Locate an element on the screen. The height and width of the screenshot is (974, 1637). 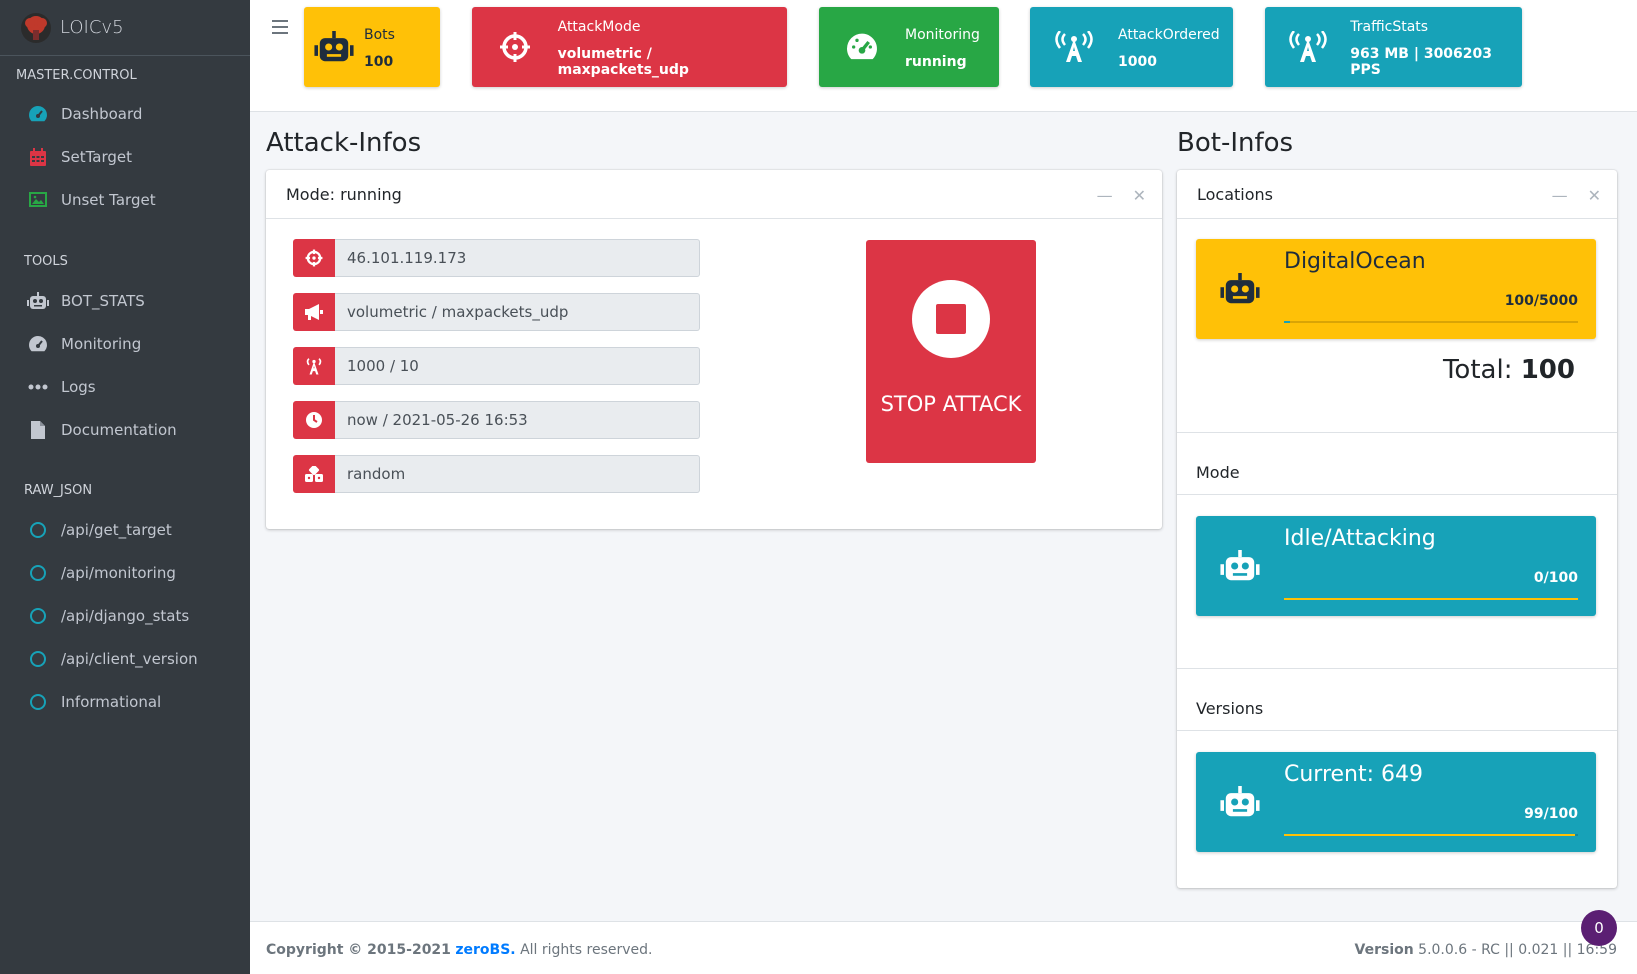
info-box-attackordered: AttackOrdered 1000 is located at coordinates (1131, 47).